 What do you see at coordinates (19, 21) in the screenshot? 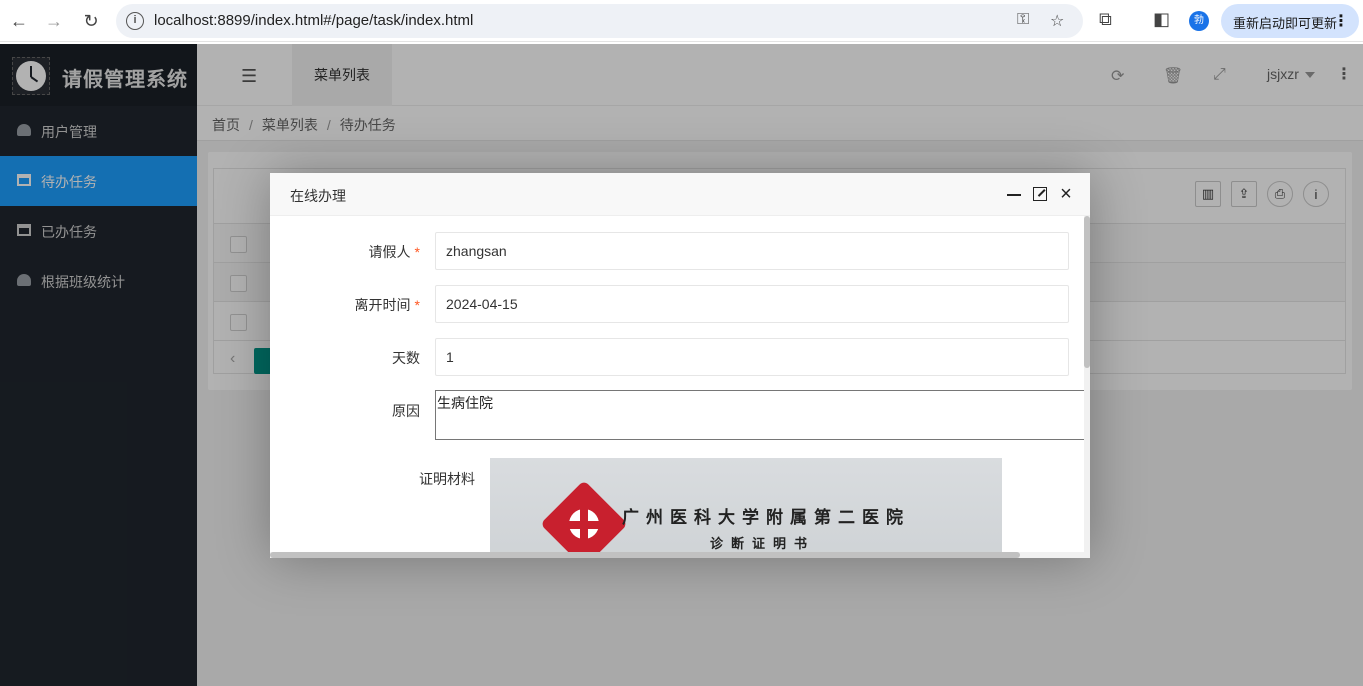
I see `back-icon: ←` at bounding box center [19, 21].